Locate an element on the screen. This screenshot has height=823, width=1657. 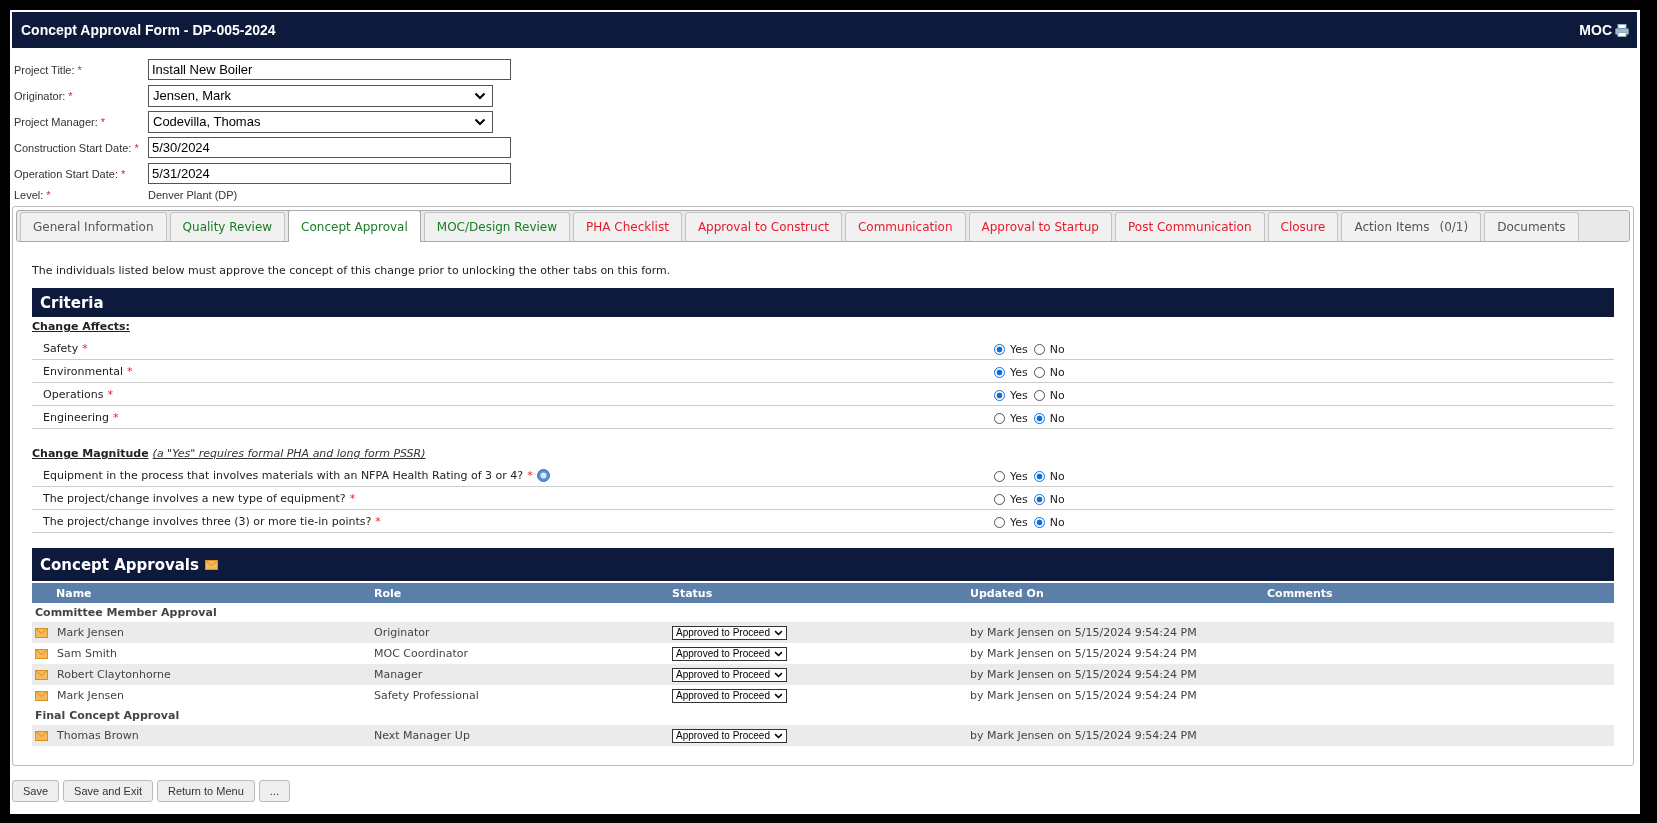
tab: Action Items (0/1) is located at coordinates (1411, 226).